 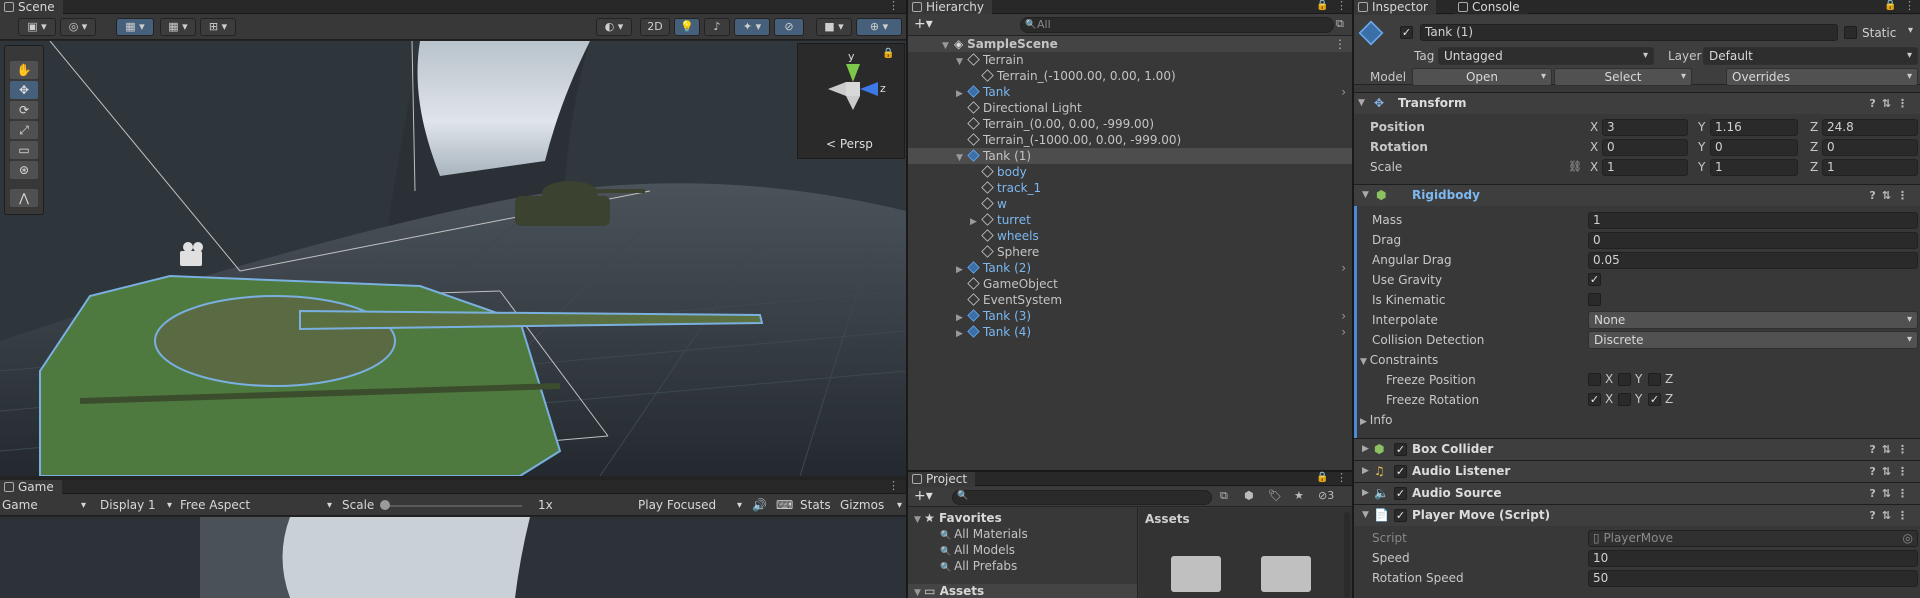 I want to click on audio-listener-header: ▶ ♫ ✓ Audio Listener ?⇅⋮, so click(x=1637, y=471).